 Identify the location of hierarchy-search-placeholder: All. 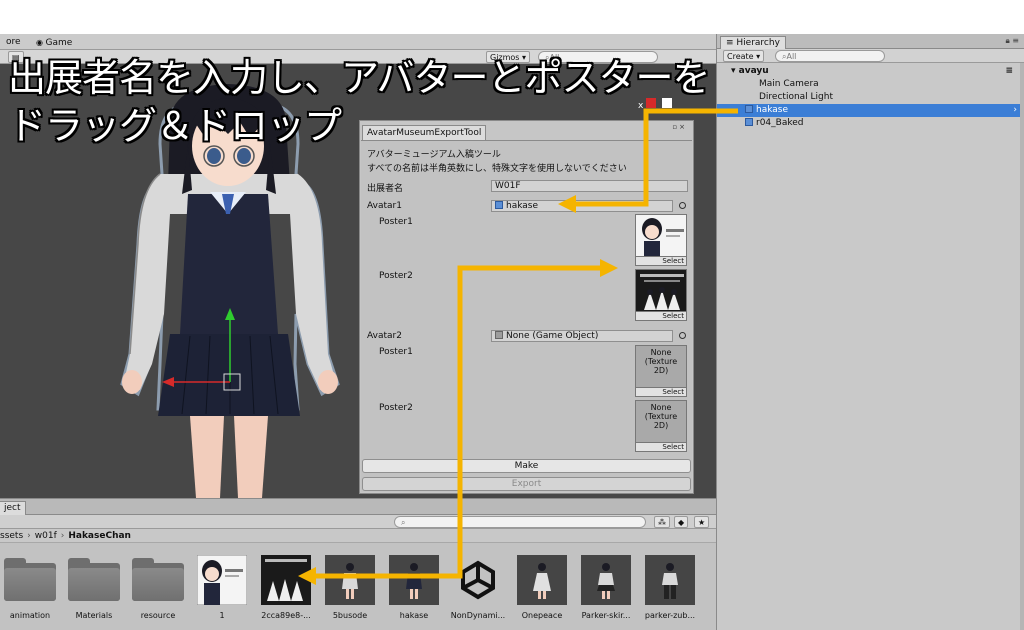
(791, 56).